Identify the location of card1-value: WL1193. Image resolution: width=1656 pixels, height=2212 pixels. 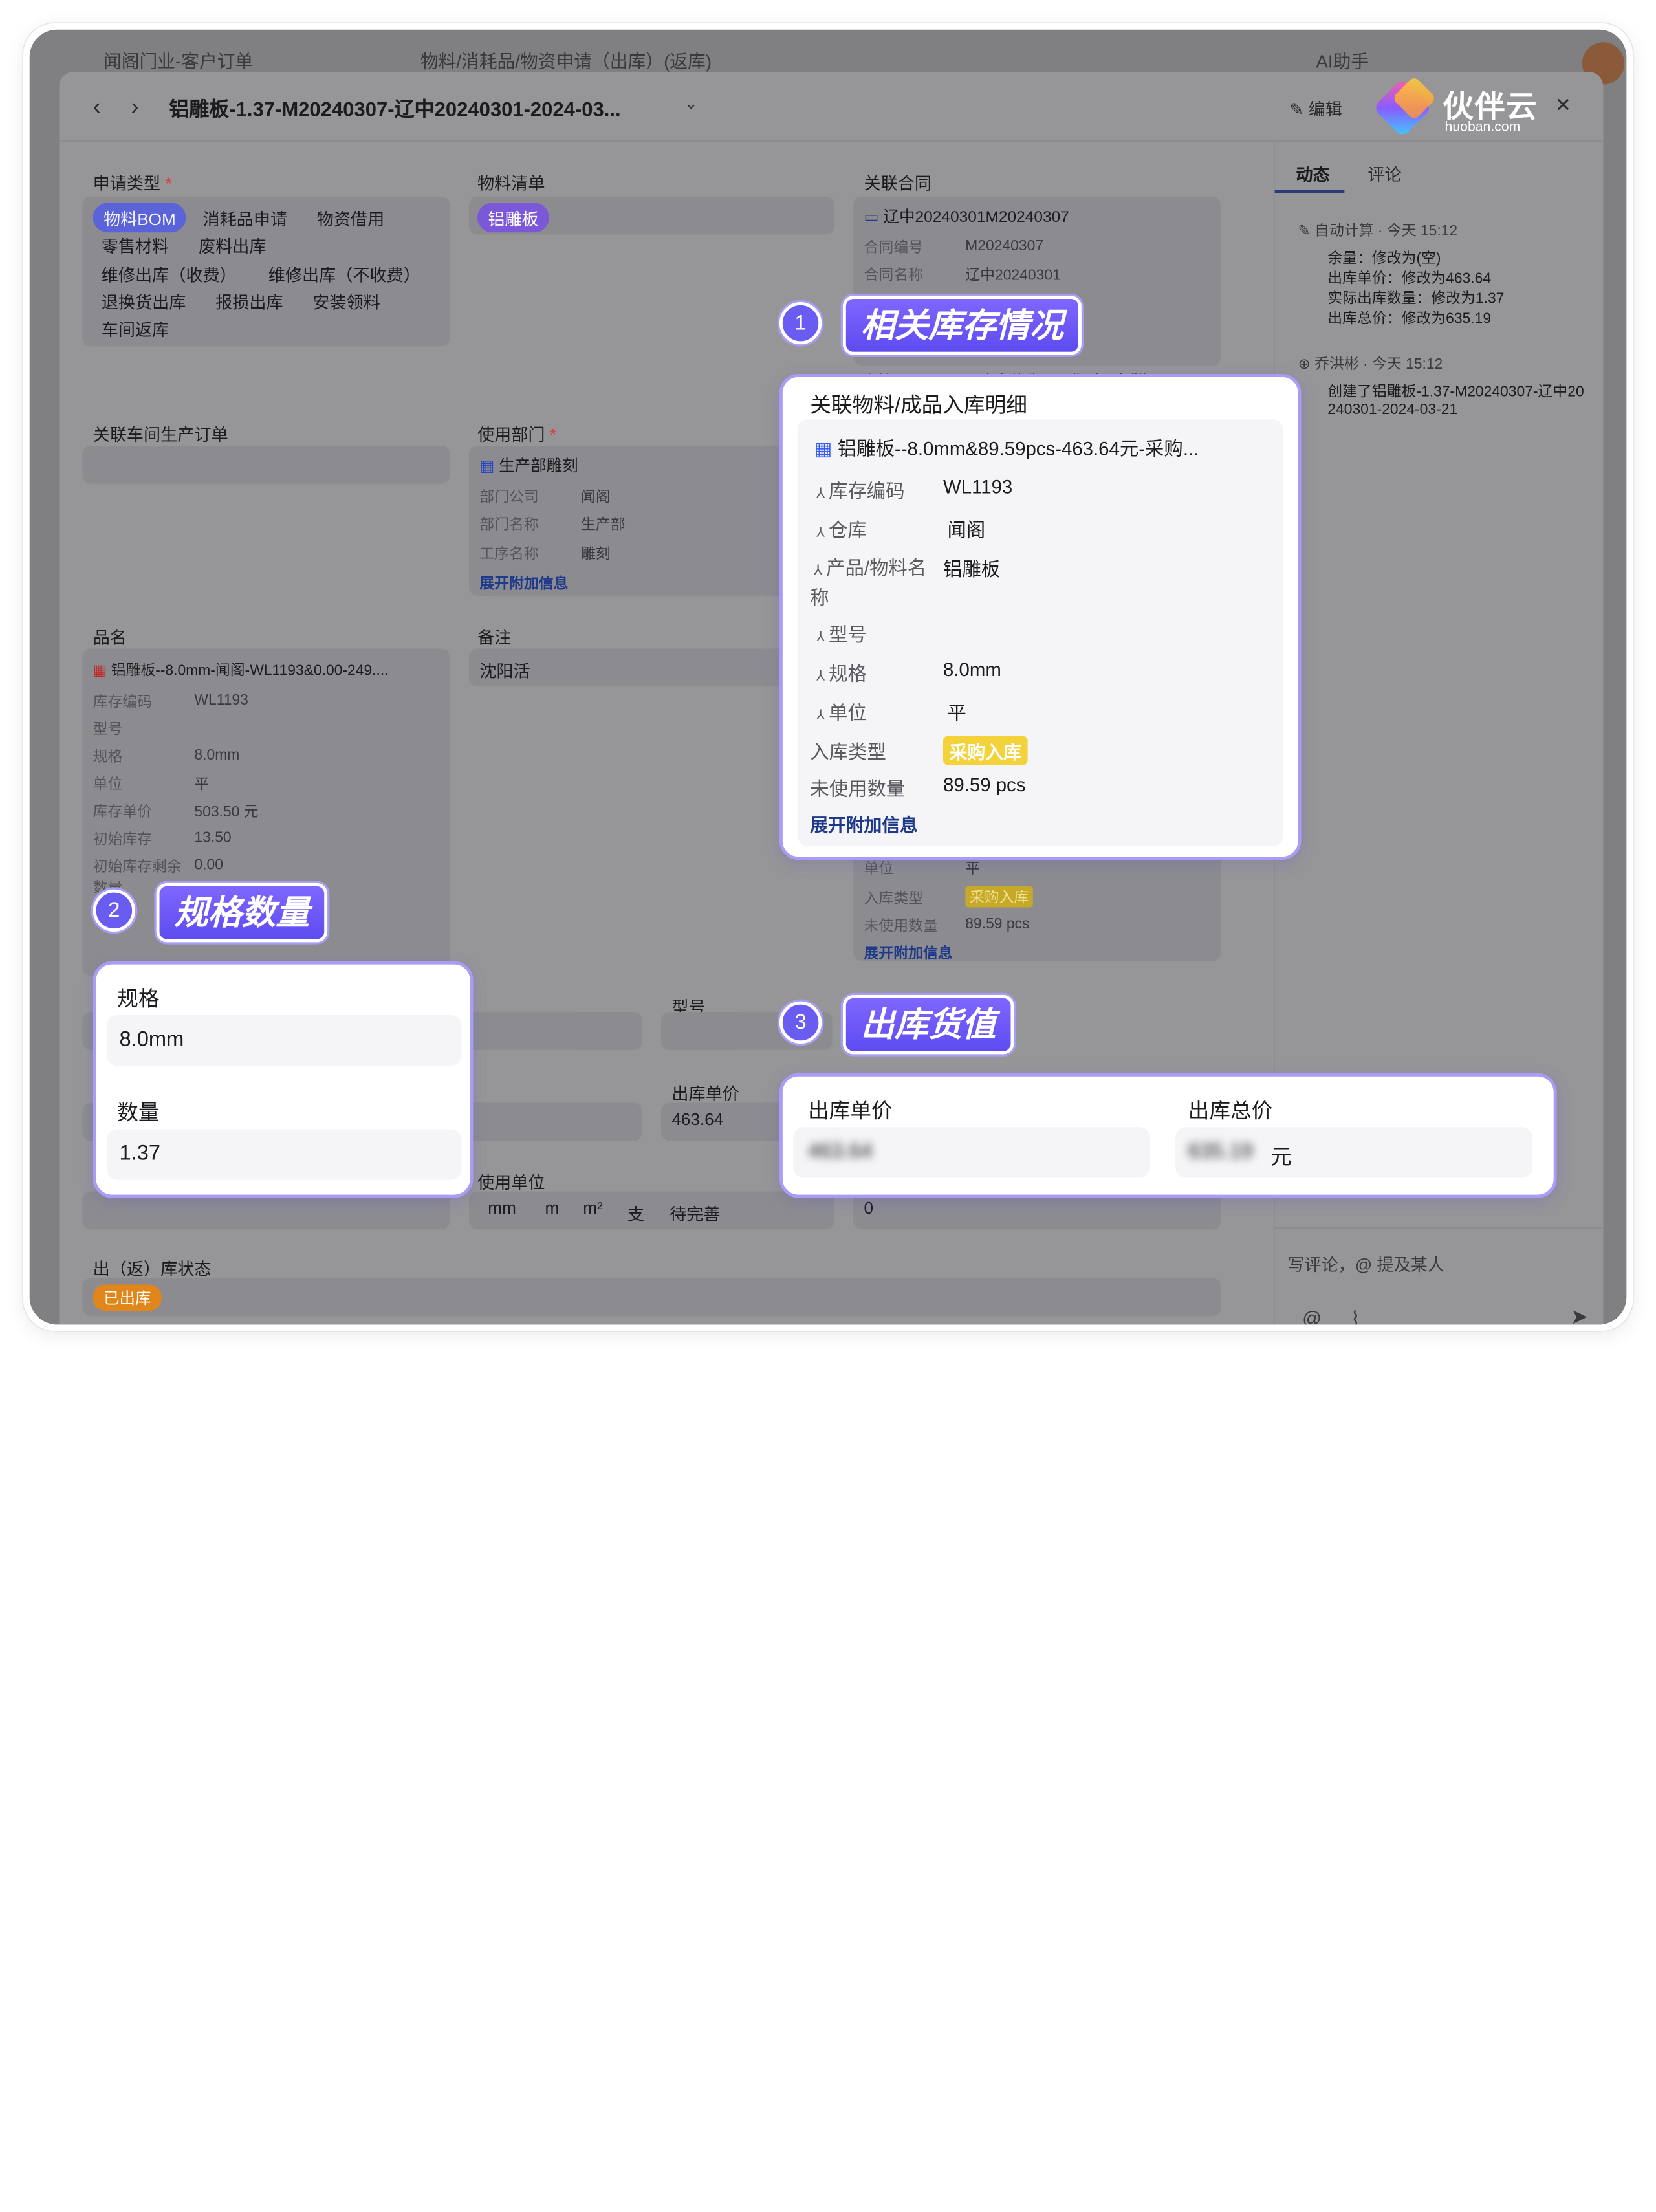
(978, 487).